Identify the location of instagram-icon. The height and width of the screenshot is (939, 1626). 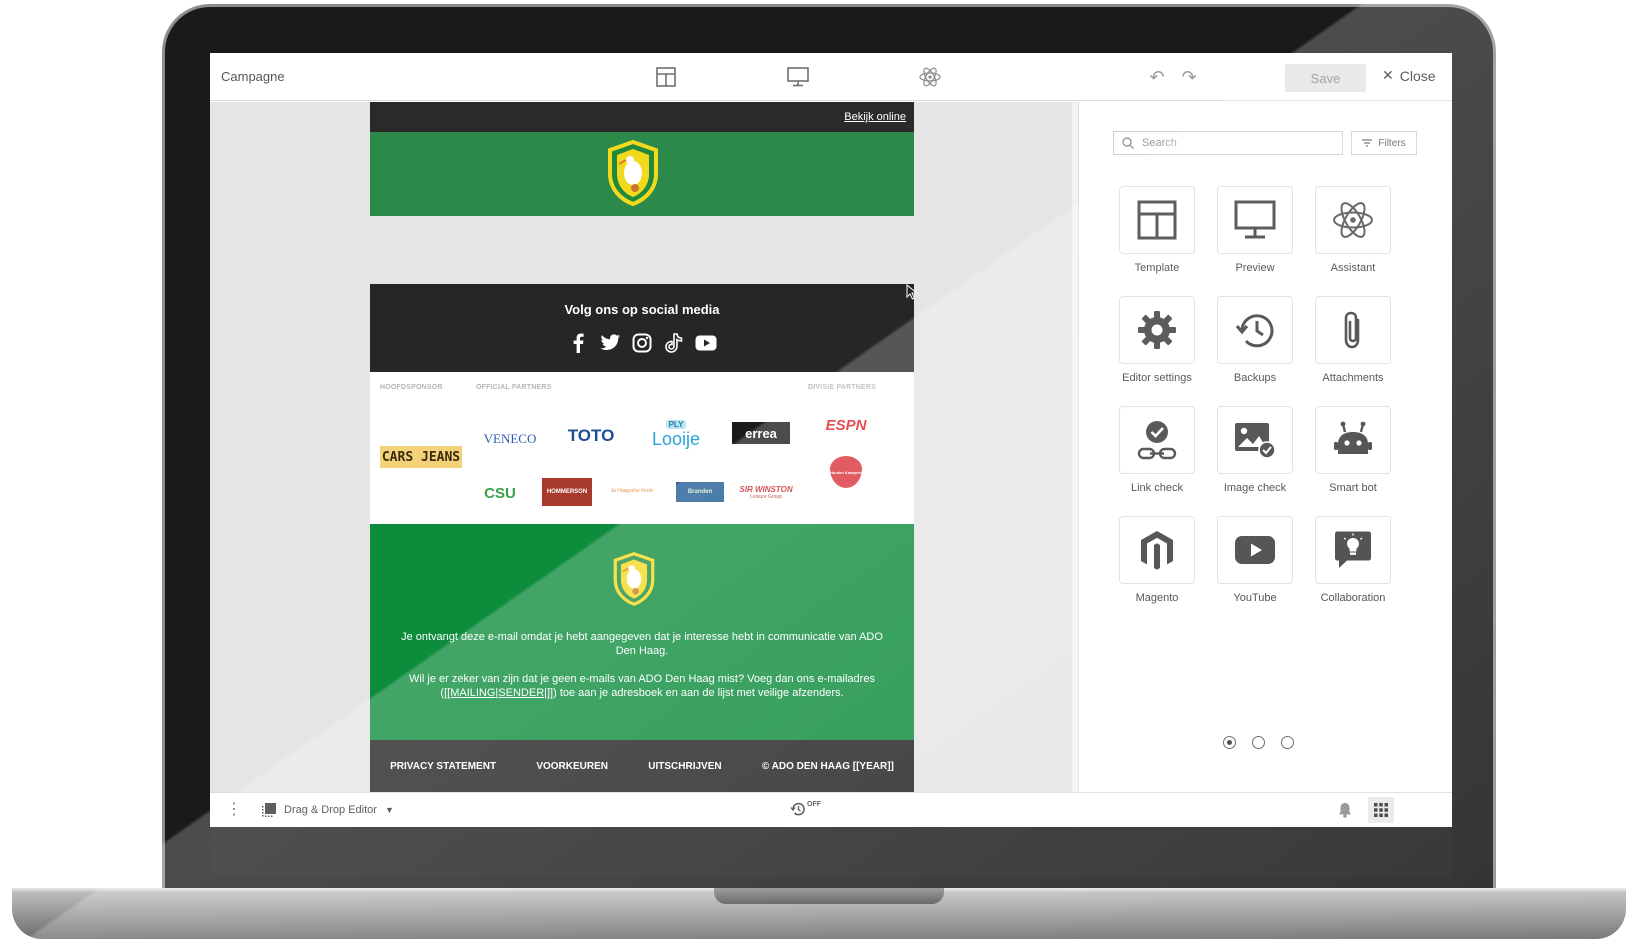
(642, 343).